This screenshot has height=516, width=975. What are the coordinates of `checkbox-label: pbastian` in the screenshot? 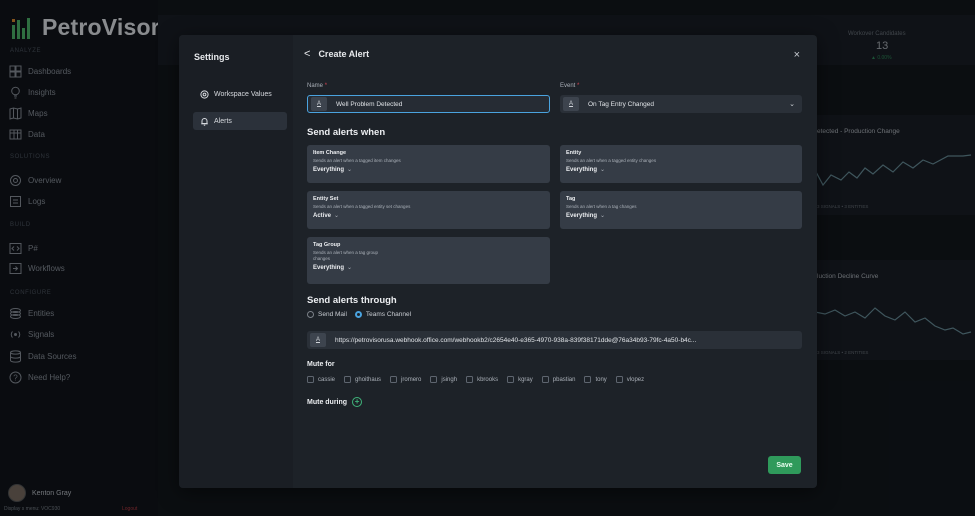 It's located at (564, 379).